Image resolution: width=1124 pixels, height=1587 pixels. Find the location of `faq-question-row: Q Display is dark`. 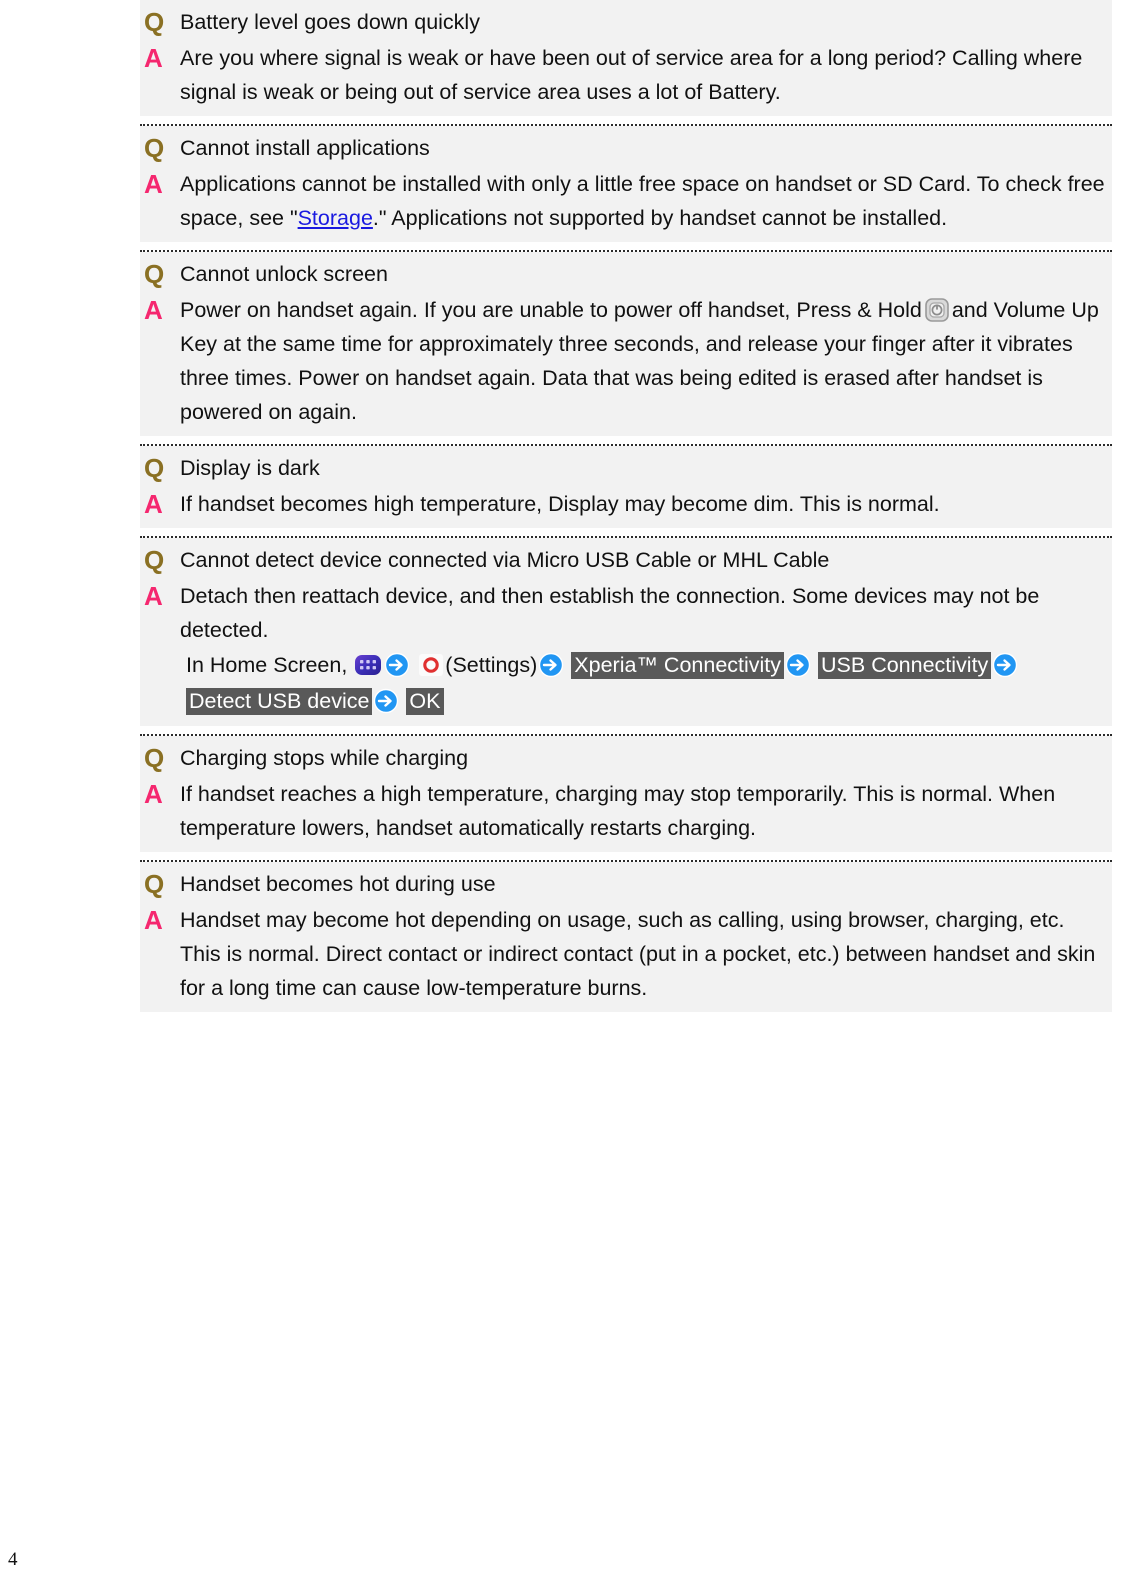

faq-question-row: Q Display is dark is located at coordinates (626, 468).